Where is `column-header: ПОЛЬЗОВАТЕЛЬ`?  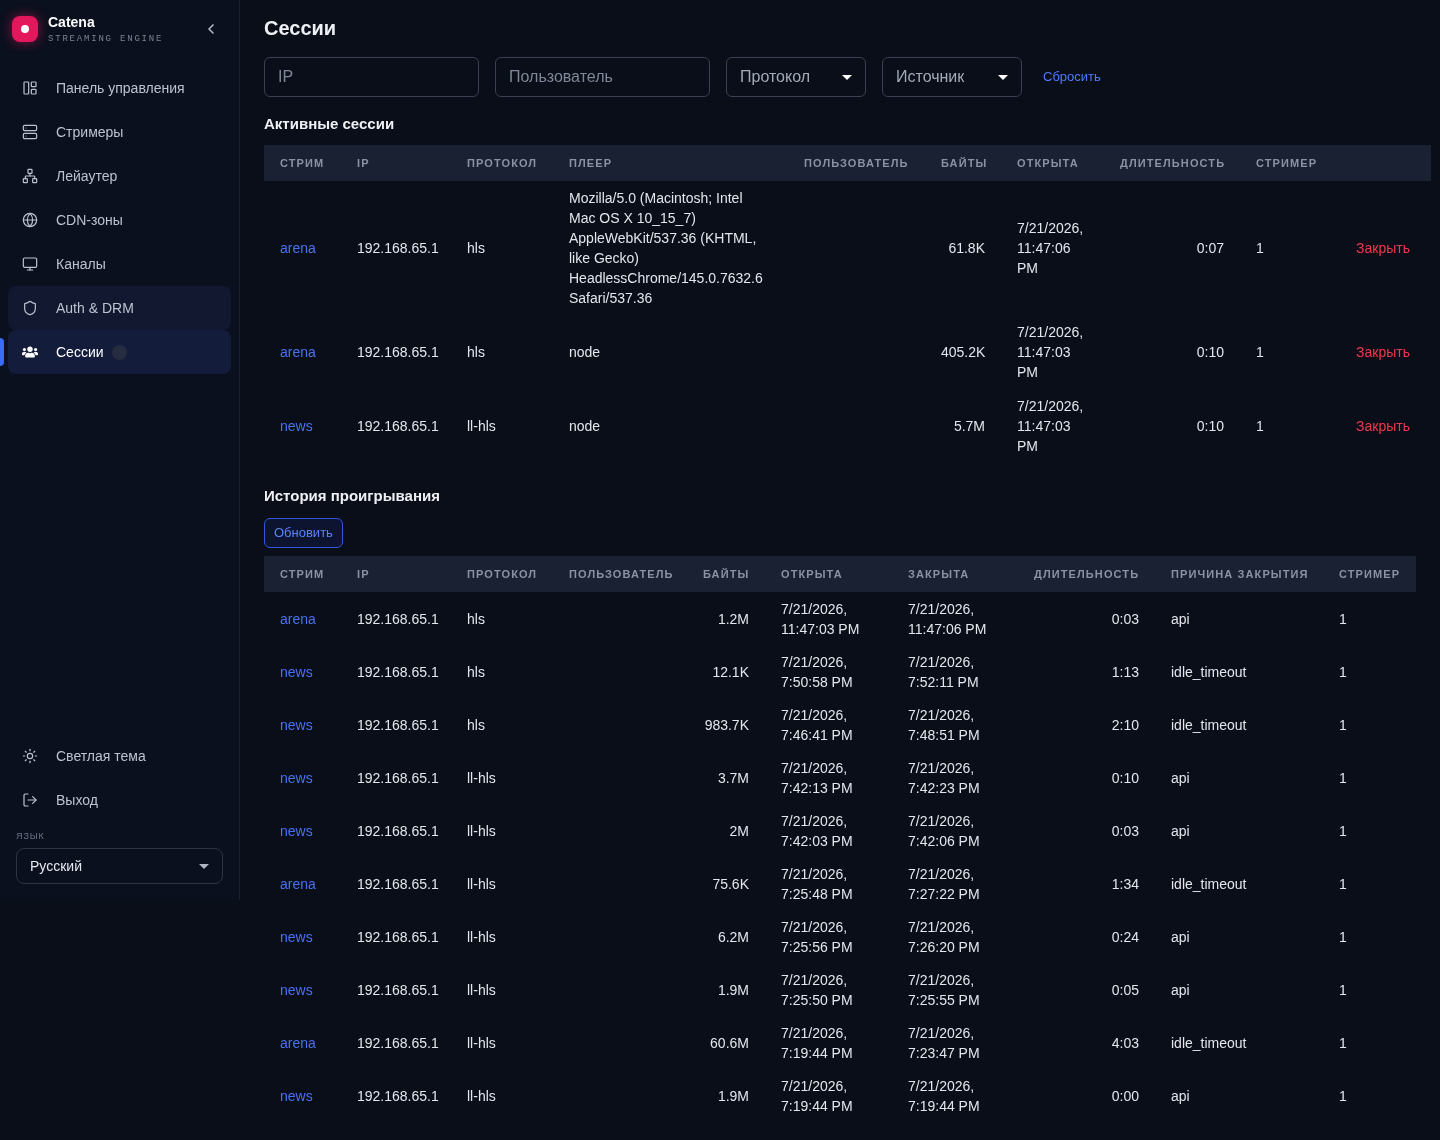
column-header: ПОЛЬЗОВАТЕЛЬ is located at coordinates (856, 163).